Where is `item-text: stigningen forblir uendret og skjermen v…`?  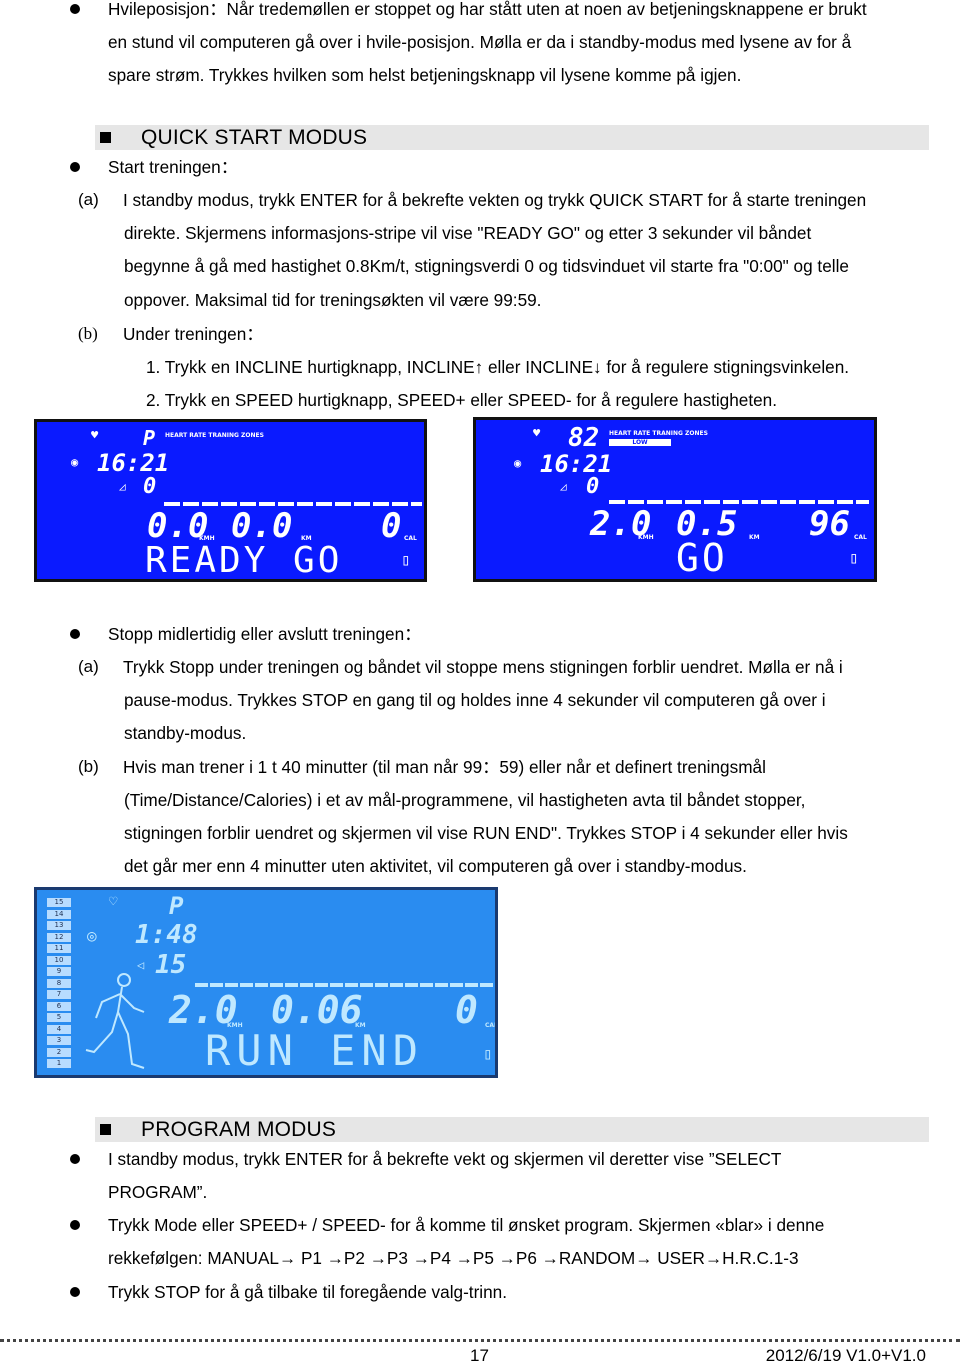 item-text: stigningen forblir uendret og skjermen v… is located at coordinates (486, 833).